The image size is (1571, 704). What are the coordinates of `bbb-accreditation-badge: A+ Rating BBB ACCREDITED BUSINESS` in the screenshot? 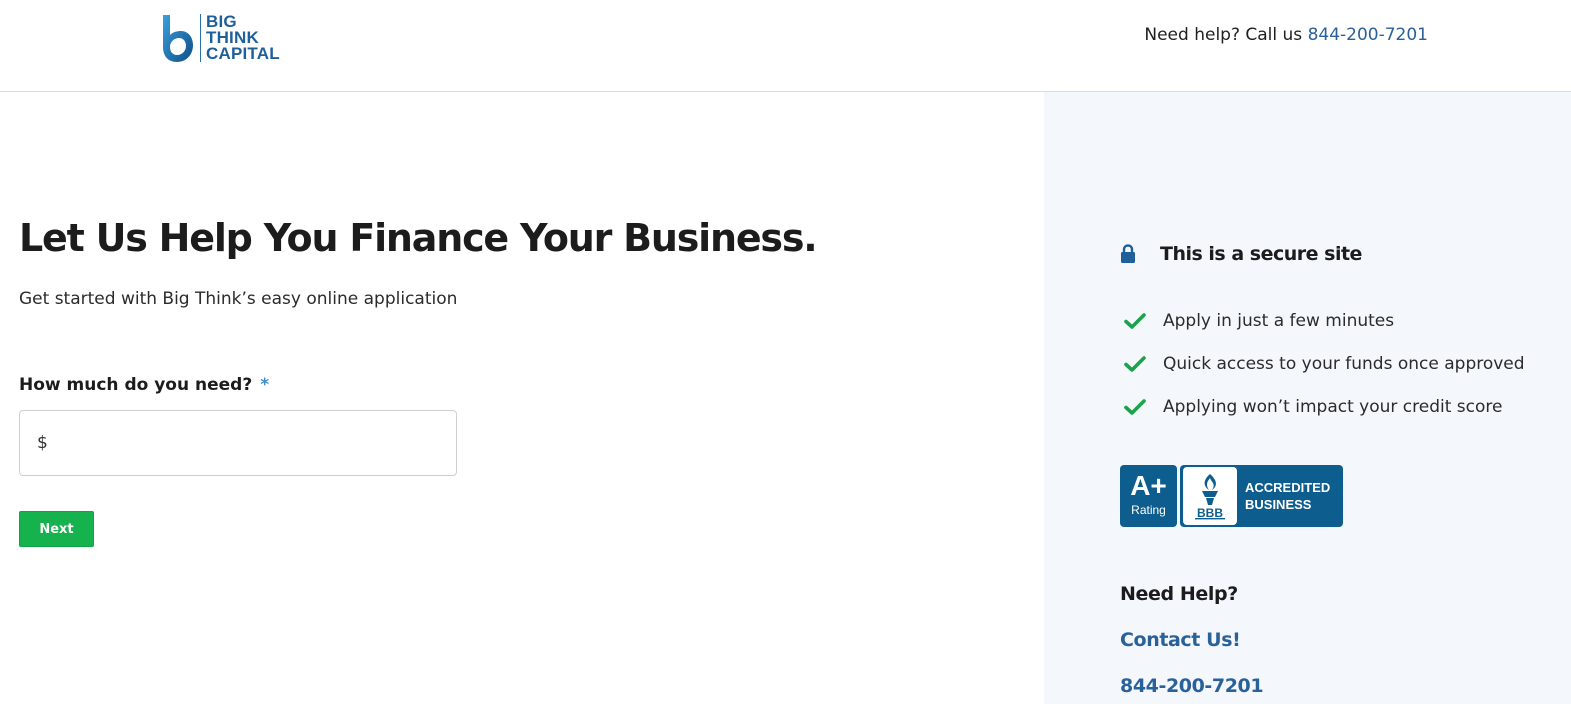 It's located at (1231, 496).